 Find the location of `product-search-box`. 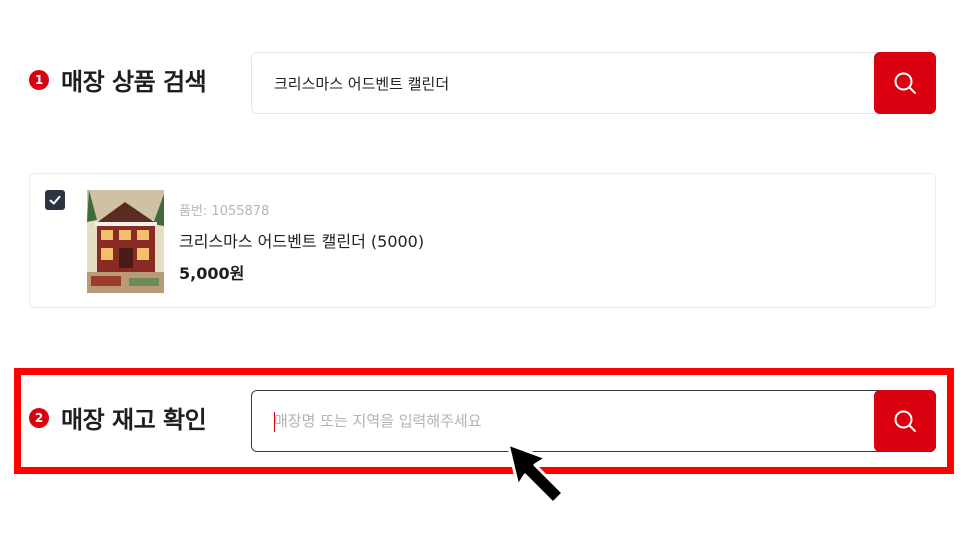

product-search-box is located at coordinates (593, 83).